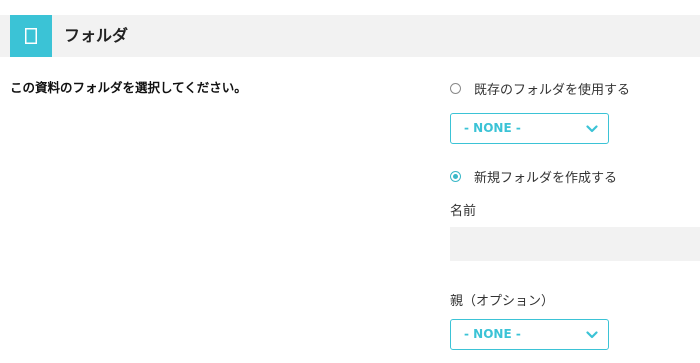 This screenshot has height=363, width=700. What do you see at coordinates (492, 334) in the screenshot?
I see `parent-folder-select-value: - NONE -` at bounding box center [492, 334].